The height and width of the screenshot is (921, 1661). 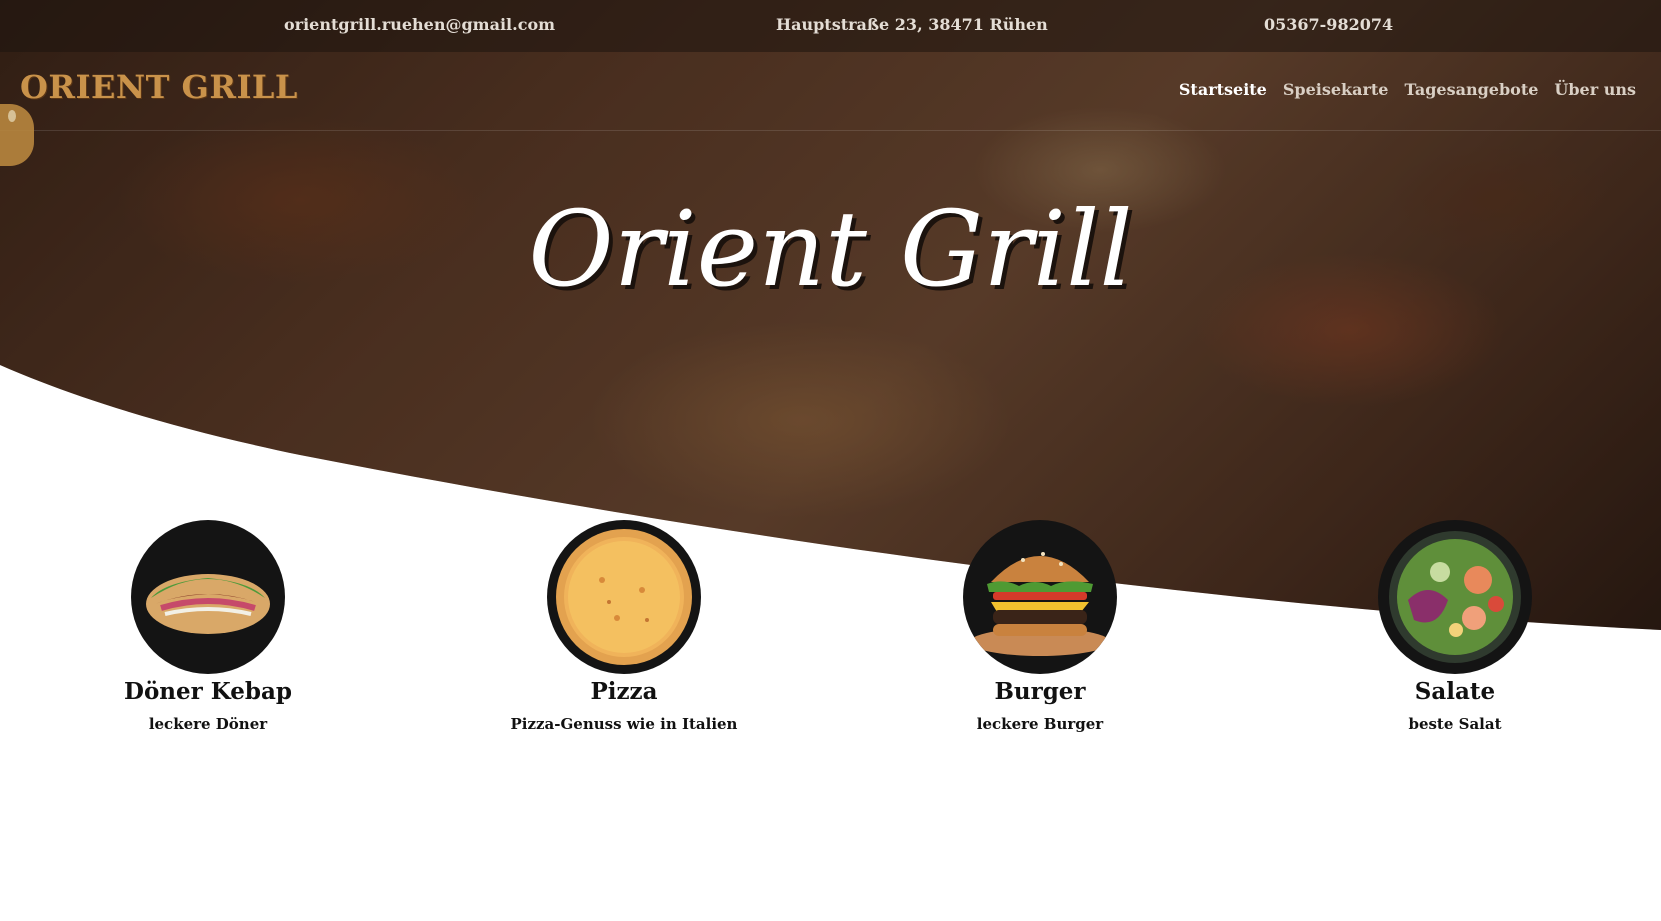 I want to click on nav-startseite: Startseite, so click(x=1223, y=89).